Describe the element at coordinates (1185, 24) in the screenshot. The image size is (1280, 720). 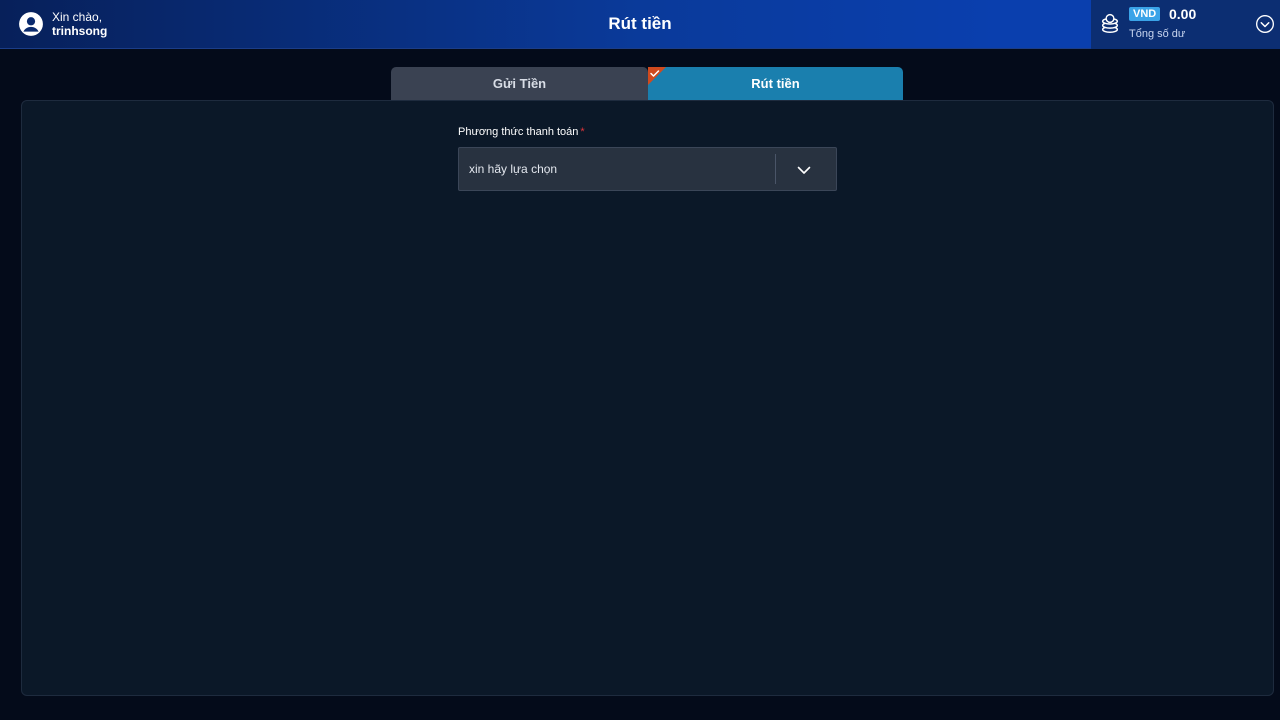
I see `balance-box: VND 0.00 Tổng số dư` at that location.